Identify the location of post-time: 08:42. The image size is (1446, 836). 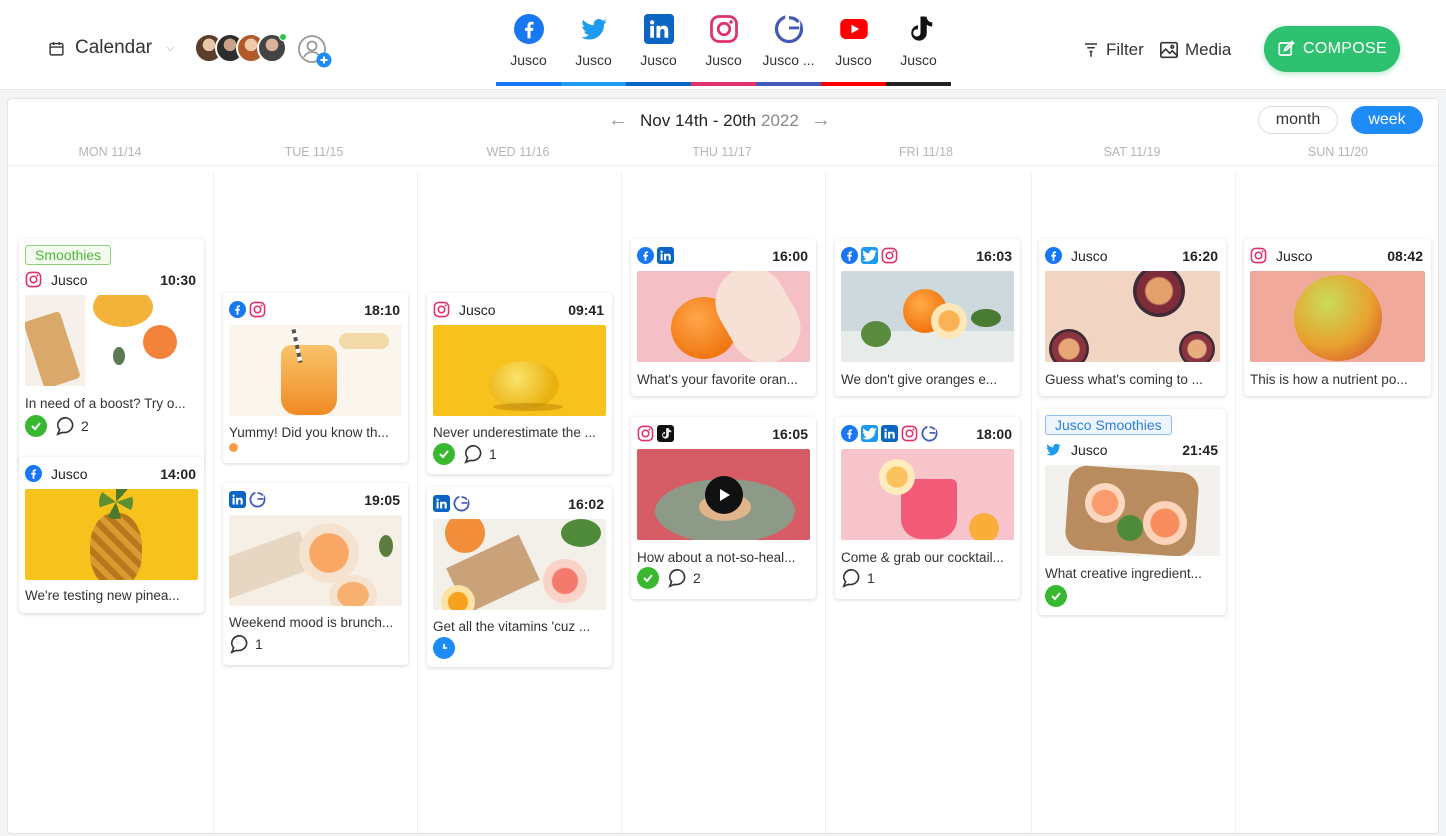
(1405, 255).